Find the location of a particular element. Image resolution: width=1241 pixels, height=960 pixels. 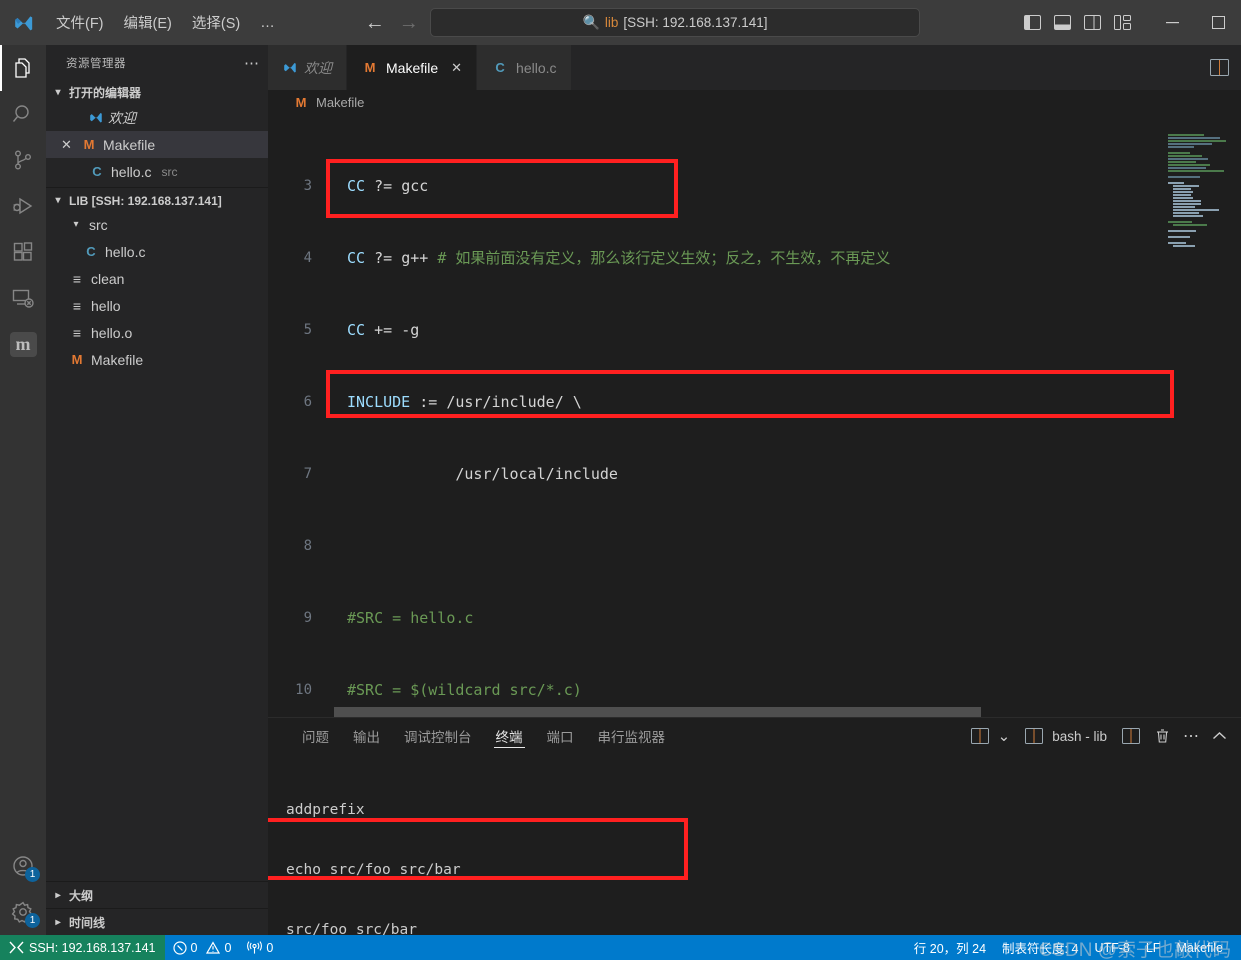

activity-item-manage: 1 is located at coordinates (23, 912).